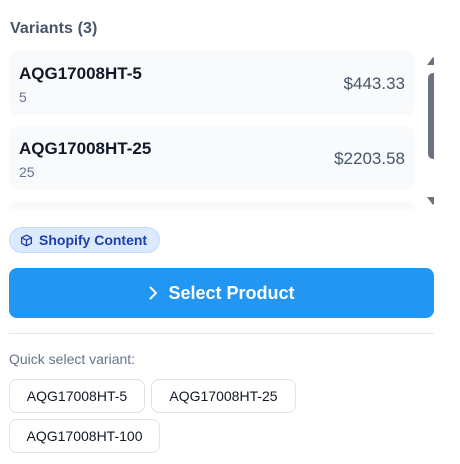  Describe the element at coordinates (54, 28) in the screenshot. I see `variants-heading: Variants (3)` at that location.